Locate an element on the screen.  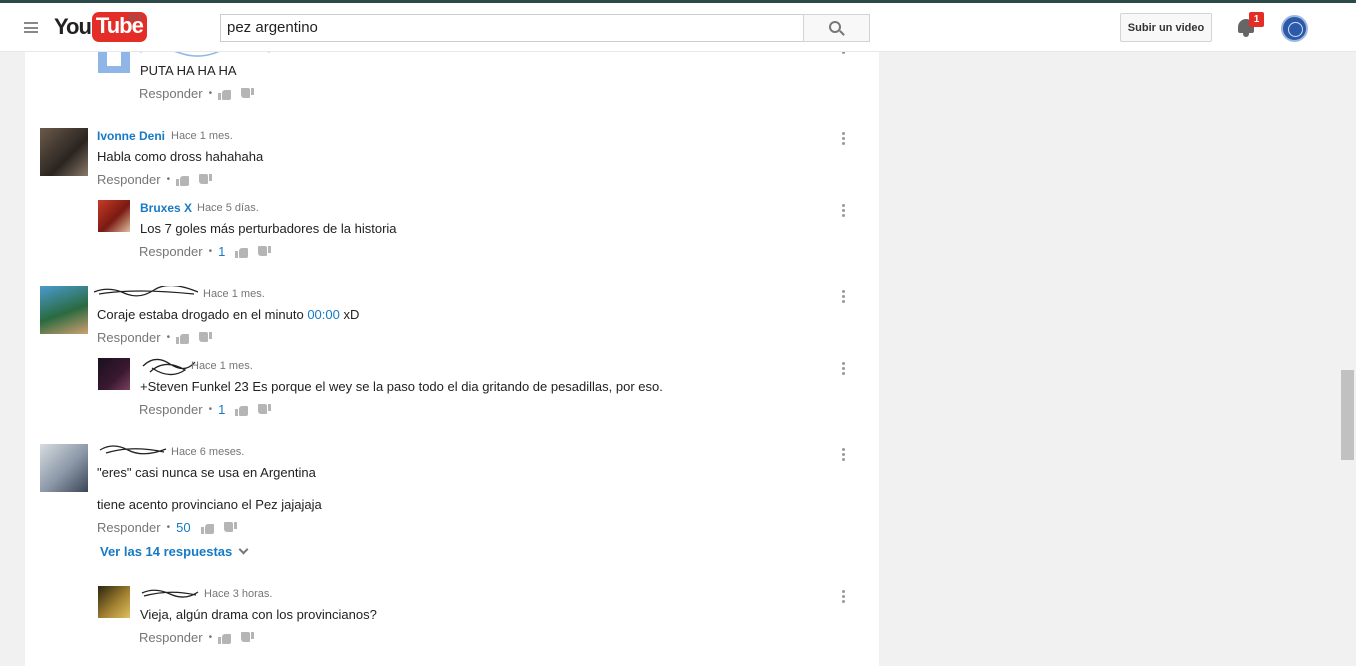
comment-text: Habla como dross hahahaha is located at coordinates (180, 156).